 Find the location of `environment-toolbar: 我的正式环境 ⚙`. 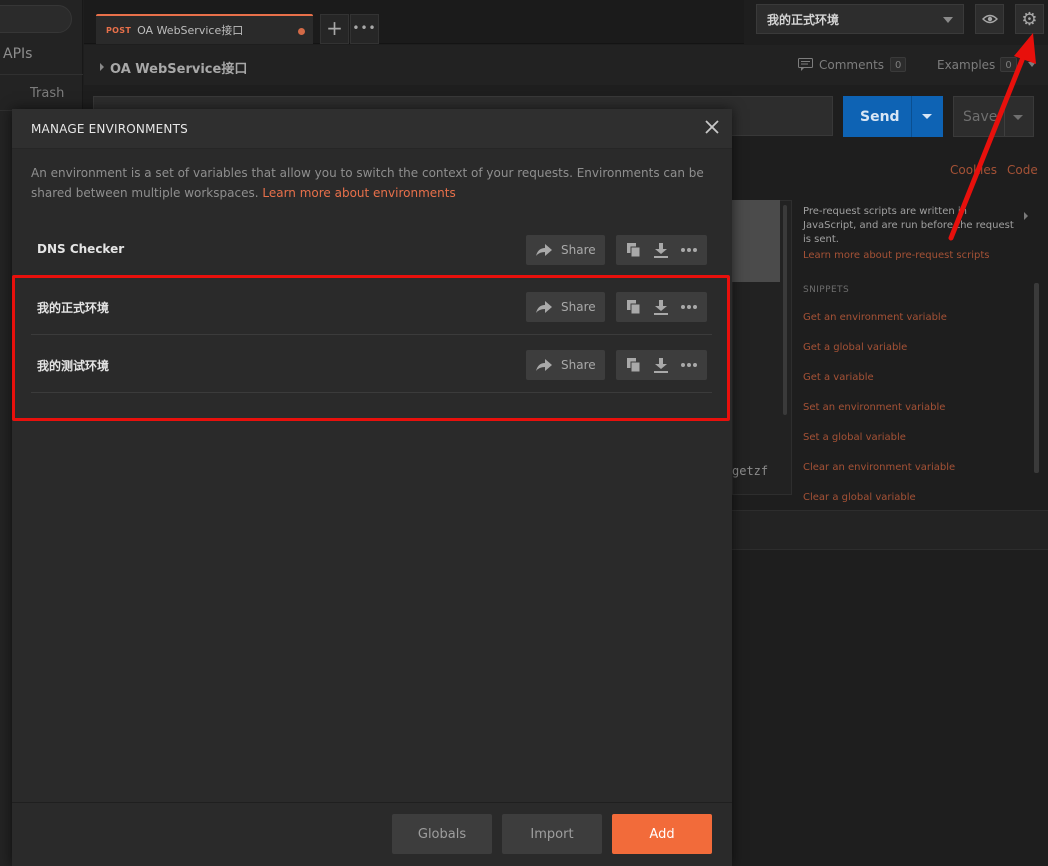

environment-toolbar: 我的正式环境 ⚙ is located at coordinates (896, 22).